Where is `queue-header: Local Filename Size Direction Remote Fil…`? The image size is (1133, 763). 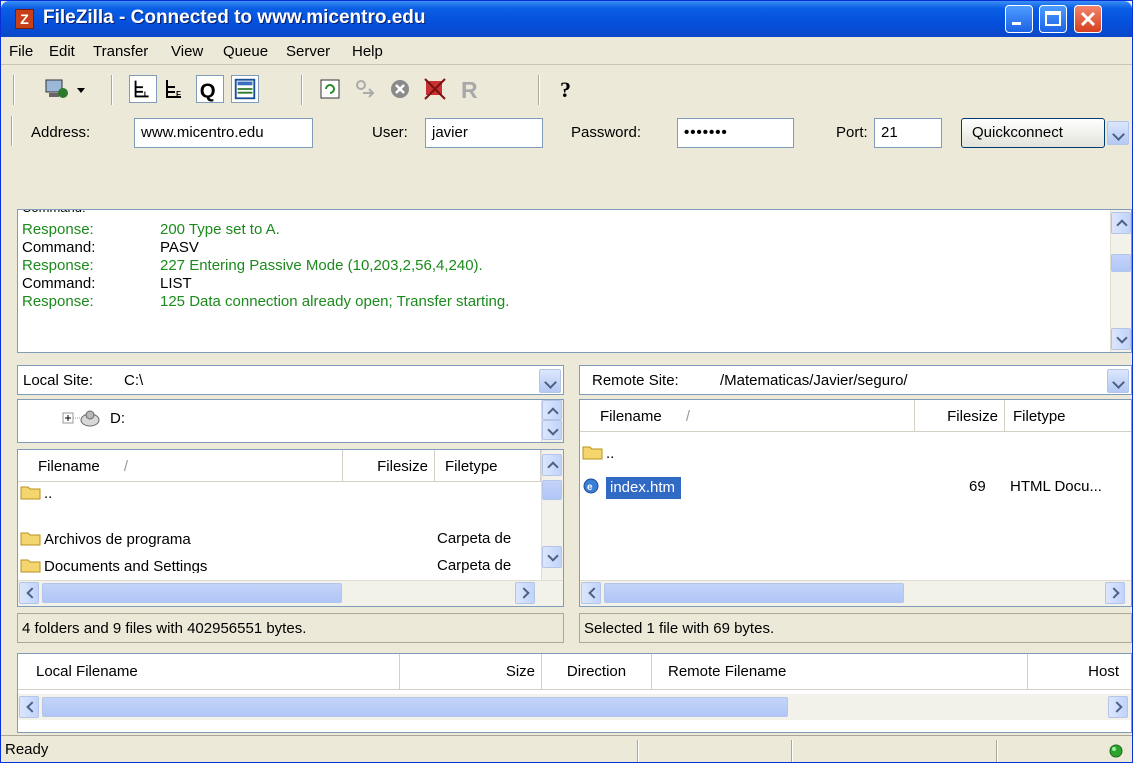
queue-header: Local Filename Size Direction Remote Fil… is located at coordinates (574, 672).